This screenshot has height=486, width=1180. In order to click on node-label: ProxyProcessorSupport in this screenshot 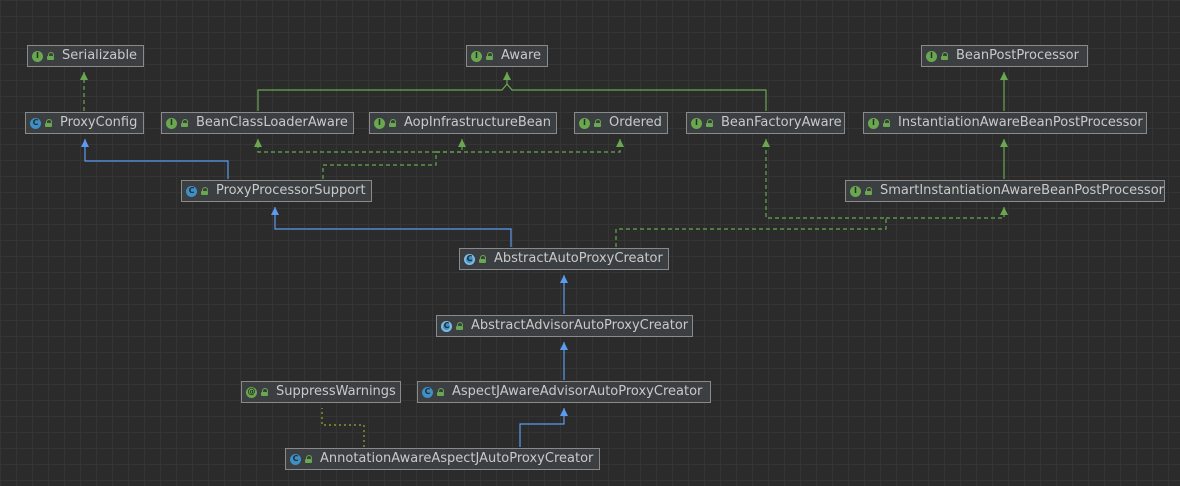, I will do `click(291, 190)`.